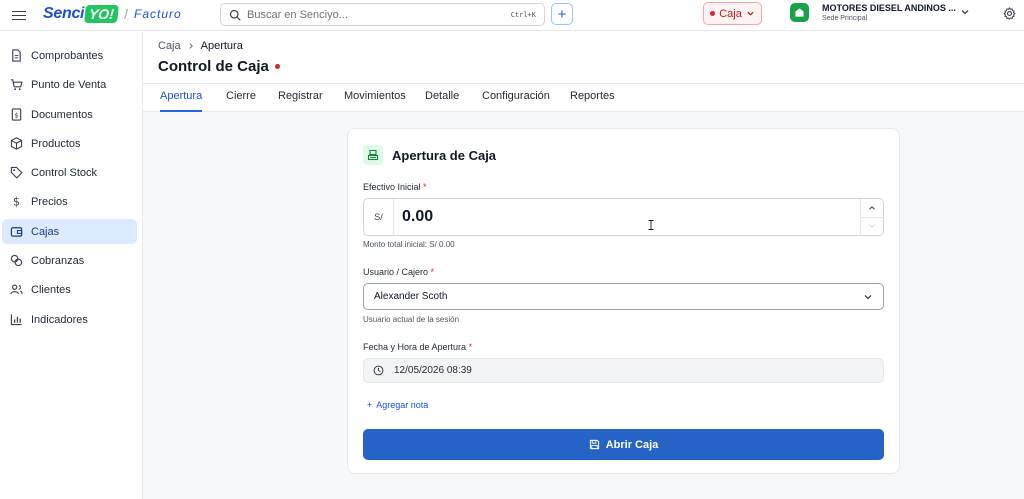 The width and height of the screenshot is (1024, 499). I want to click on efectivo-help: Monto total inicial: S/ 0.00, so click(409, 244).